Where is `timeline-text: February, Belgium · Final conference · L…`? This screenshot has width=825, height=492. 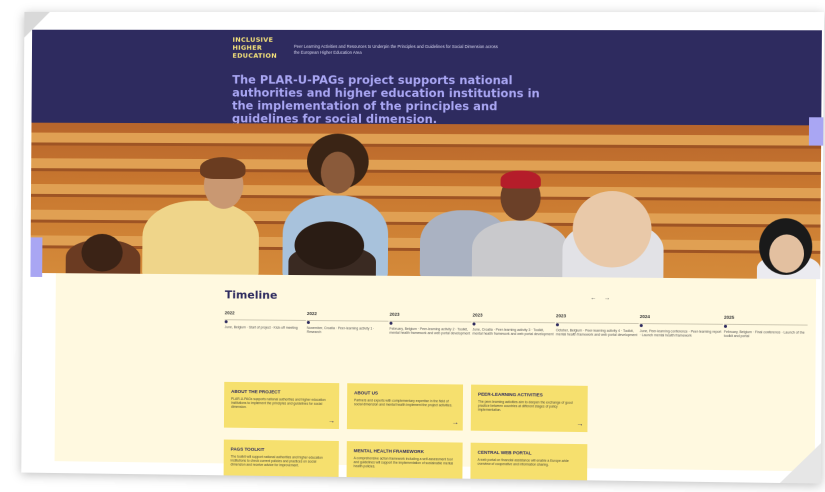
timeline-text: February, Belgium · Final conference · L… is located at coordinates (764, 334).